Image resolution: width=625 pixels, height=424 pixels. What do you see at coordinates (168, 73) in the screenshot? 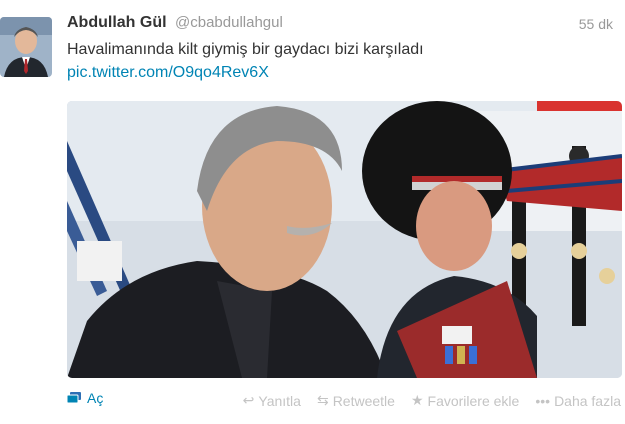
I see `tweet-link: pic.twitter.com/O9qo4Rev6X` at bounding box center [168, 73].